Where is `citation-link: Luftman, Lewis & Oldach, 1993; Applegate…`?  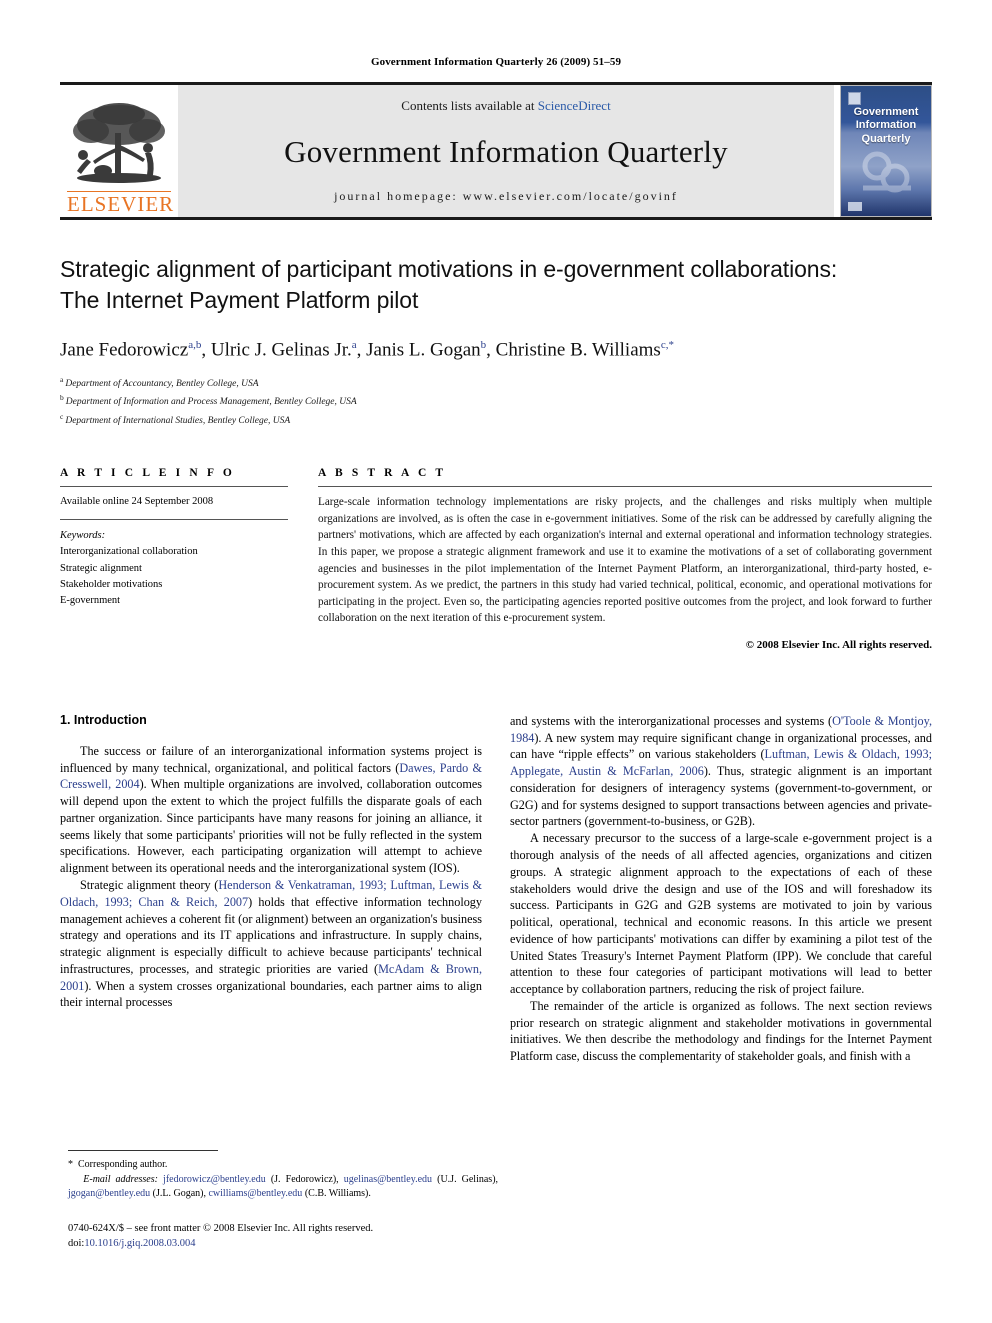
citation-link: Luftman, Lewis & Oldach, 1993; Applegate… is located at coordinates (721, 762).